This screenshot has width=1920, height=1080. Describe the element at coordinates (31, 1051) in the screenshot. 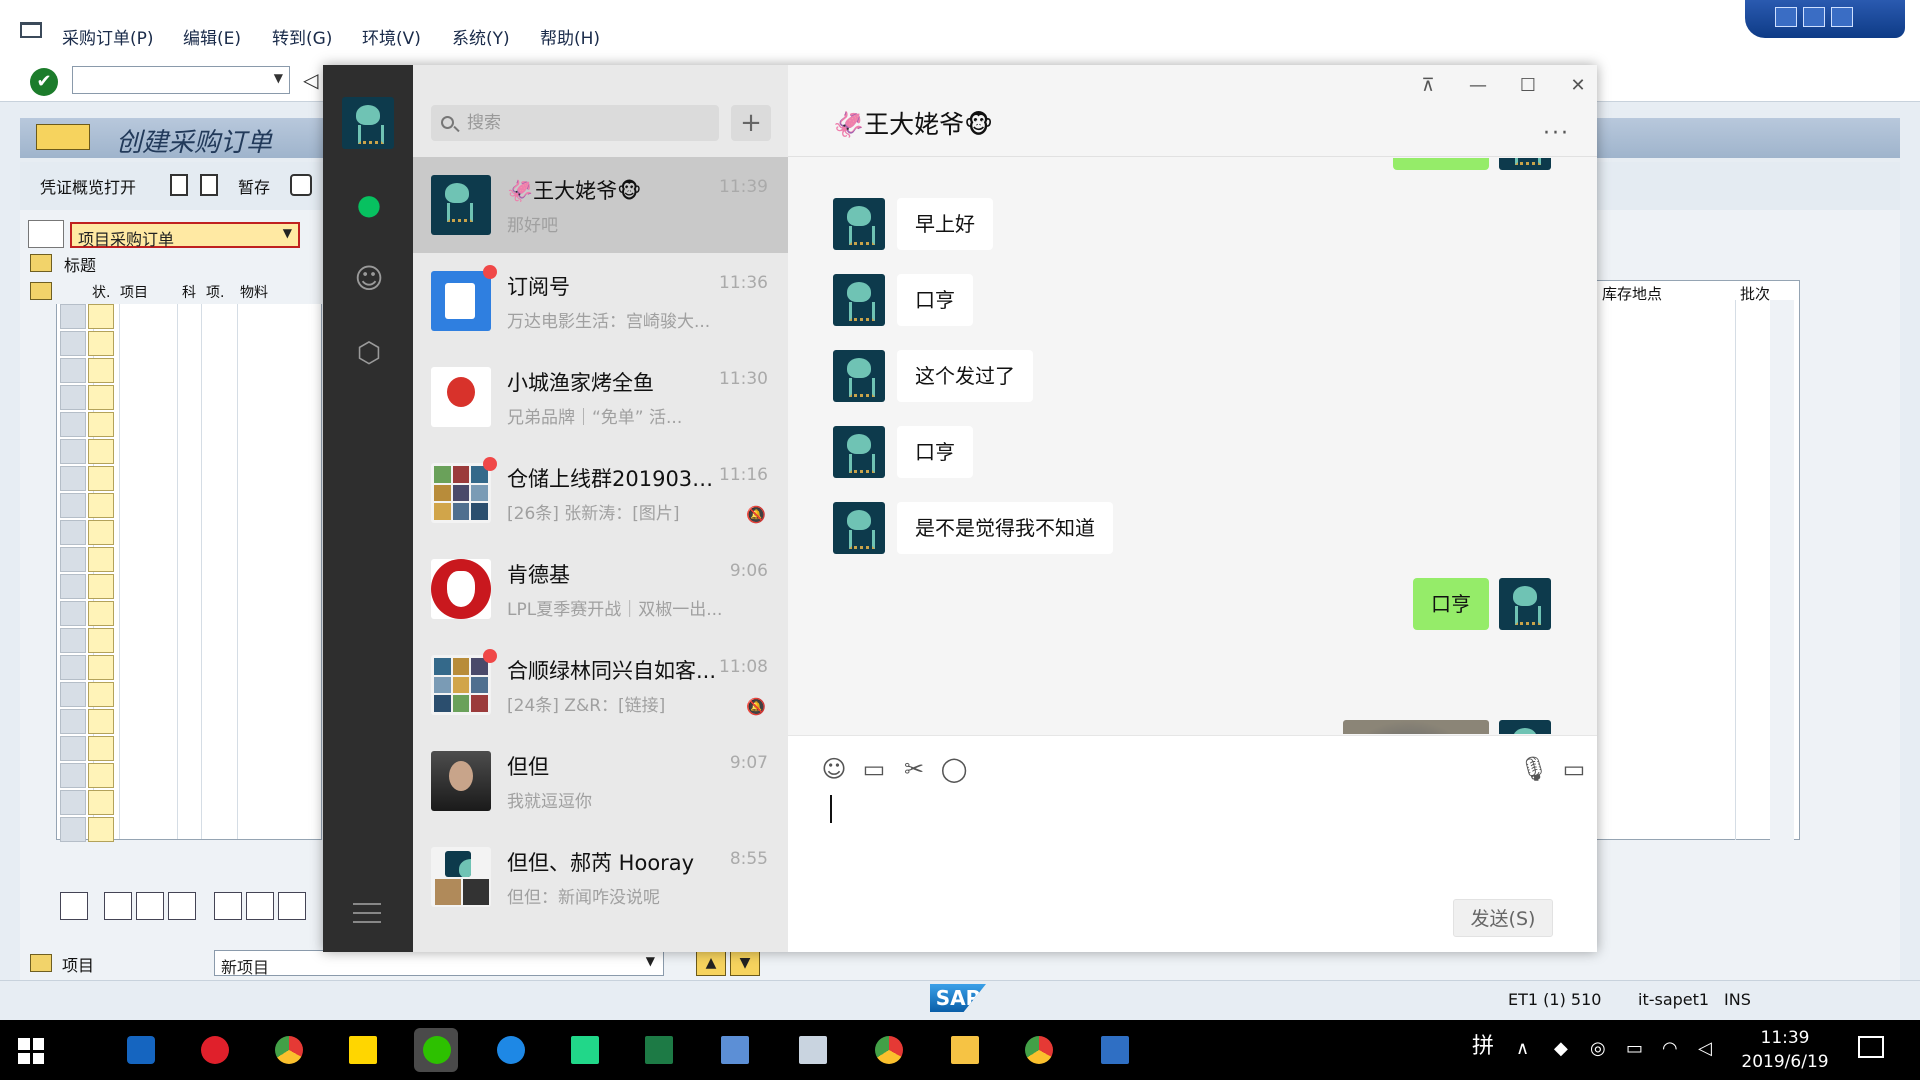

I see `start-icon` at that location.